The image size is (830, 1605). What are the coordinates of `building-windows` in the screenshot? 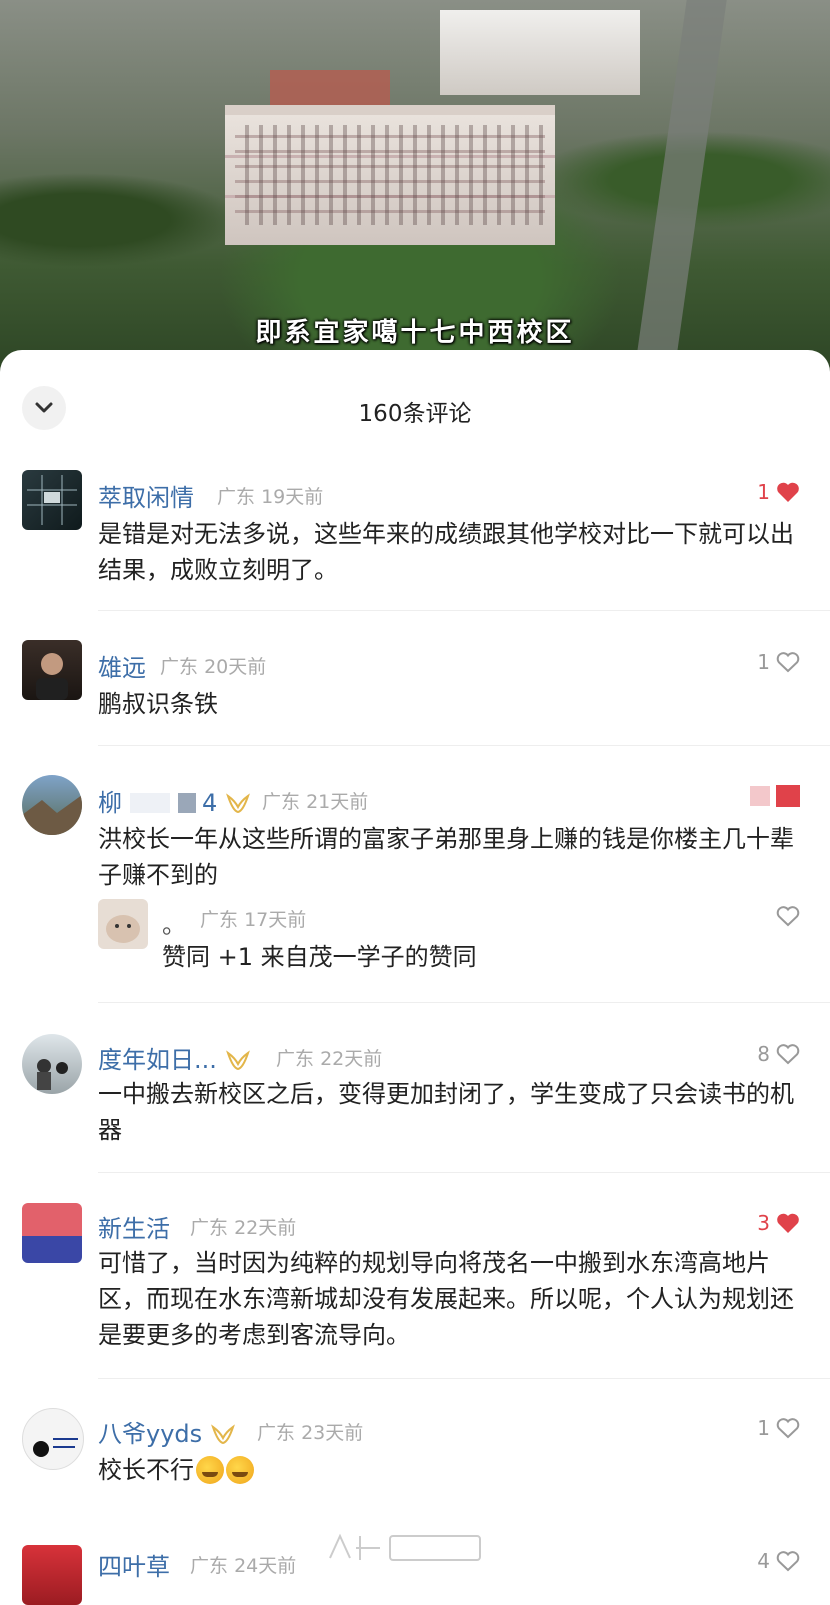 It's located at (390, 175).